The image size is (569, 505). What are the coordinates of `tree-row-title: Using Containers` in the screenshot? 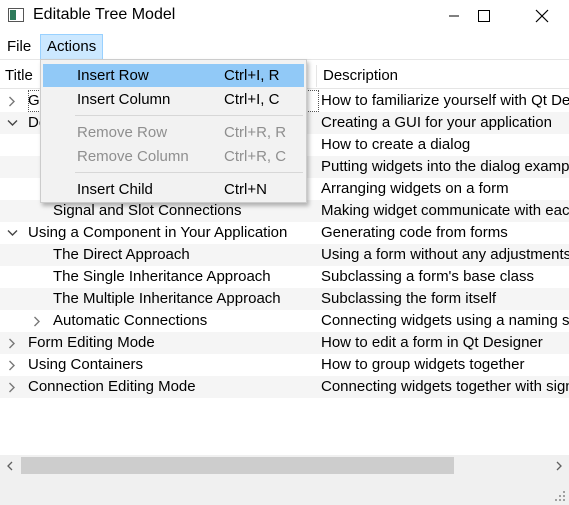 It's located at (86, 364).